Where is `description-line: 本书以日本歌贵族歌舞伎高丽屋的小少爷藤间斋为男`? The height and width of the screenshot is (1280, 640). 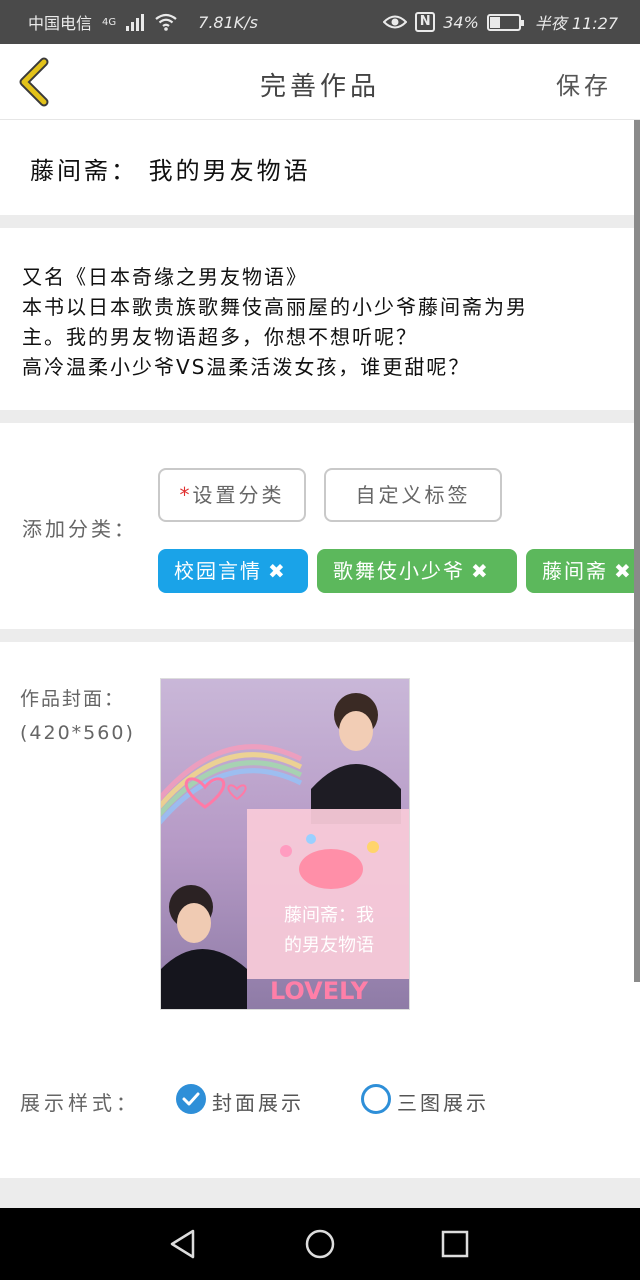
description-line: 本书以日本歌贵族歌舞伎高丽屋的小少爷藤间斋为男 is located at coordinates (275, 307).